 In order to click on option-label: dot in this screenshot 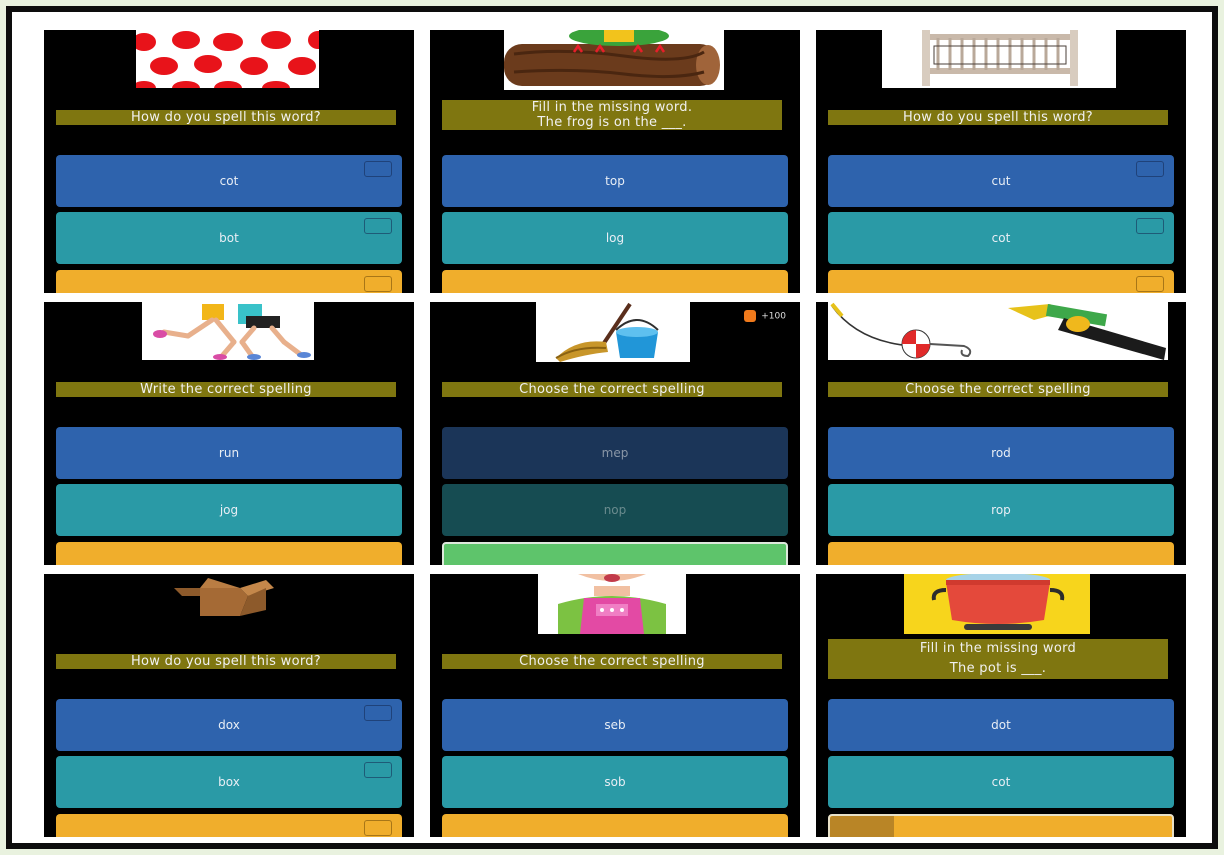, I will do `click(1001, 725)`.